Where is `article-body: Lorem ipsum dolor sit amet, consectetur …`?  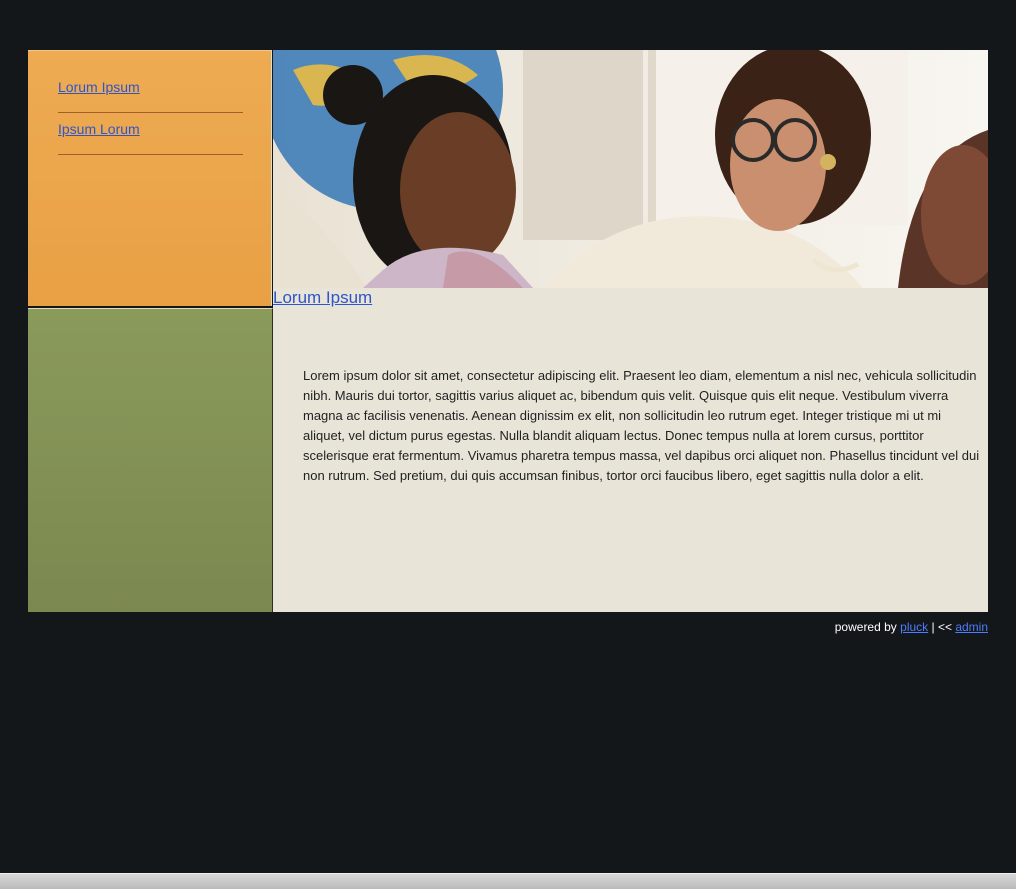 article-body: Lorem ipsum dolor sit amet, consectetur … is located at coordinates (641, 425).